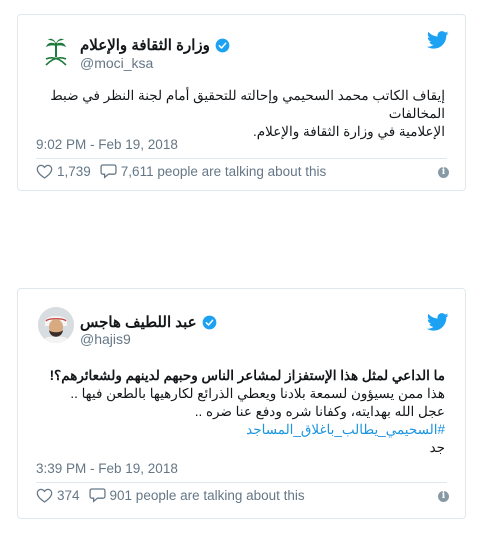 This screenshot has height=540, width=482. I want to click on reply-button: 7,611 people are talking about this, so click(213, 171).